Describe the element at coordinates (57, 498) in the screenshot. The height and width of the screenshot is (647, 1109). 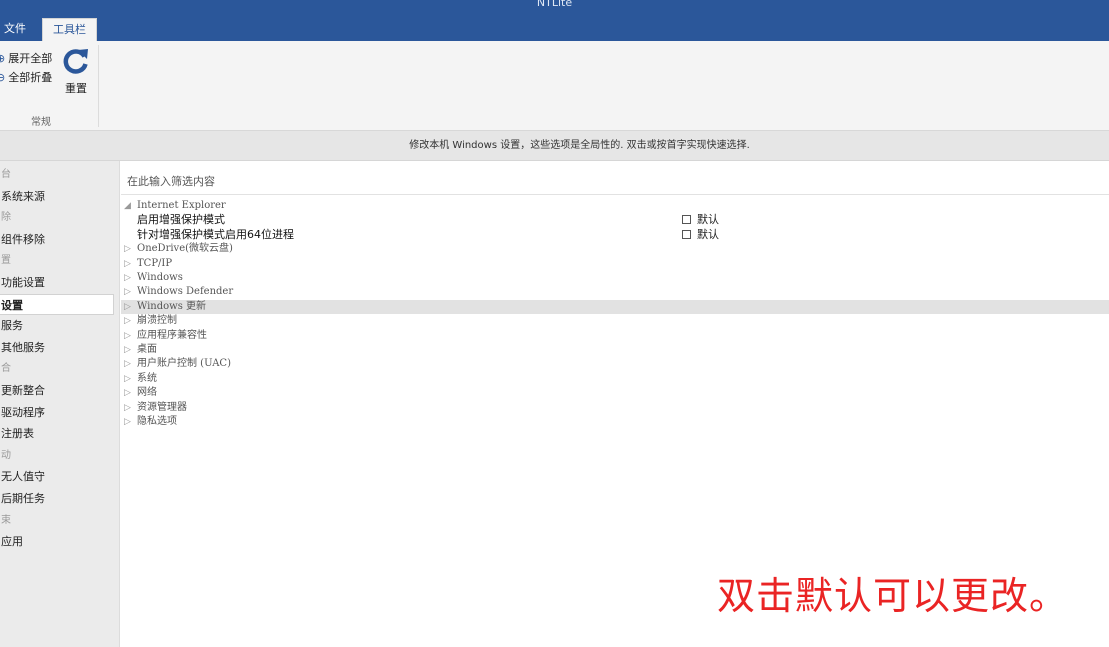
I see `sidebar-item: 后期任务` at that location.